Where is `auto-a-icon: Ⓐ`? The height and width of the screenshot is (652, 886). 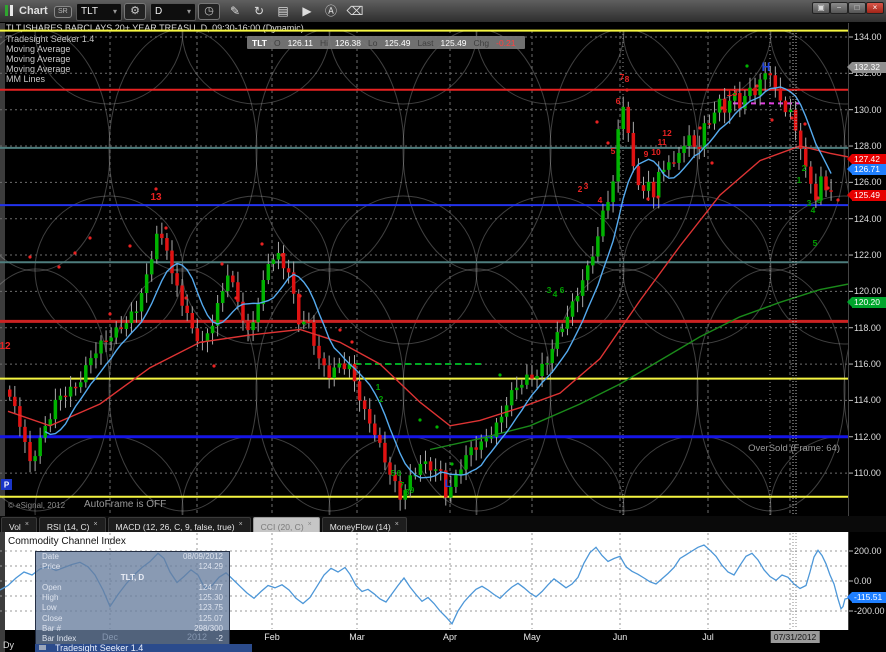
auto-a-icon: Ⓐ is located at coordinates (330, 11).